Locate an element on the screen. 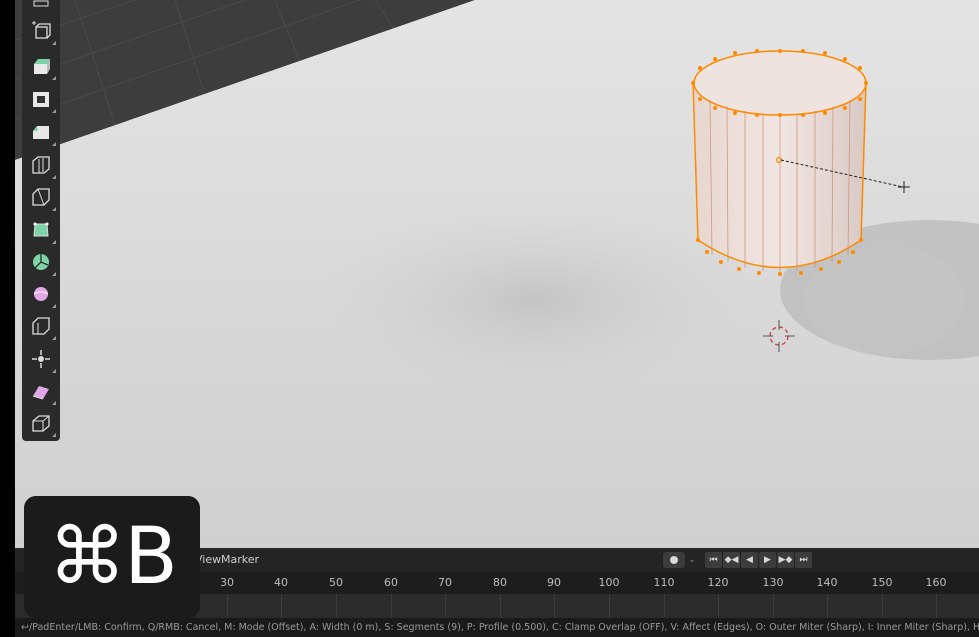 Image resolution: width=979 pixels, height=637 pixels. smooth-icon is located at coordinates (41, 294).